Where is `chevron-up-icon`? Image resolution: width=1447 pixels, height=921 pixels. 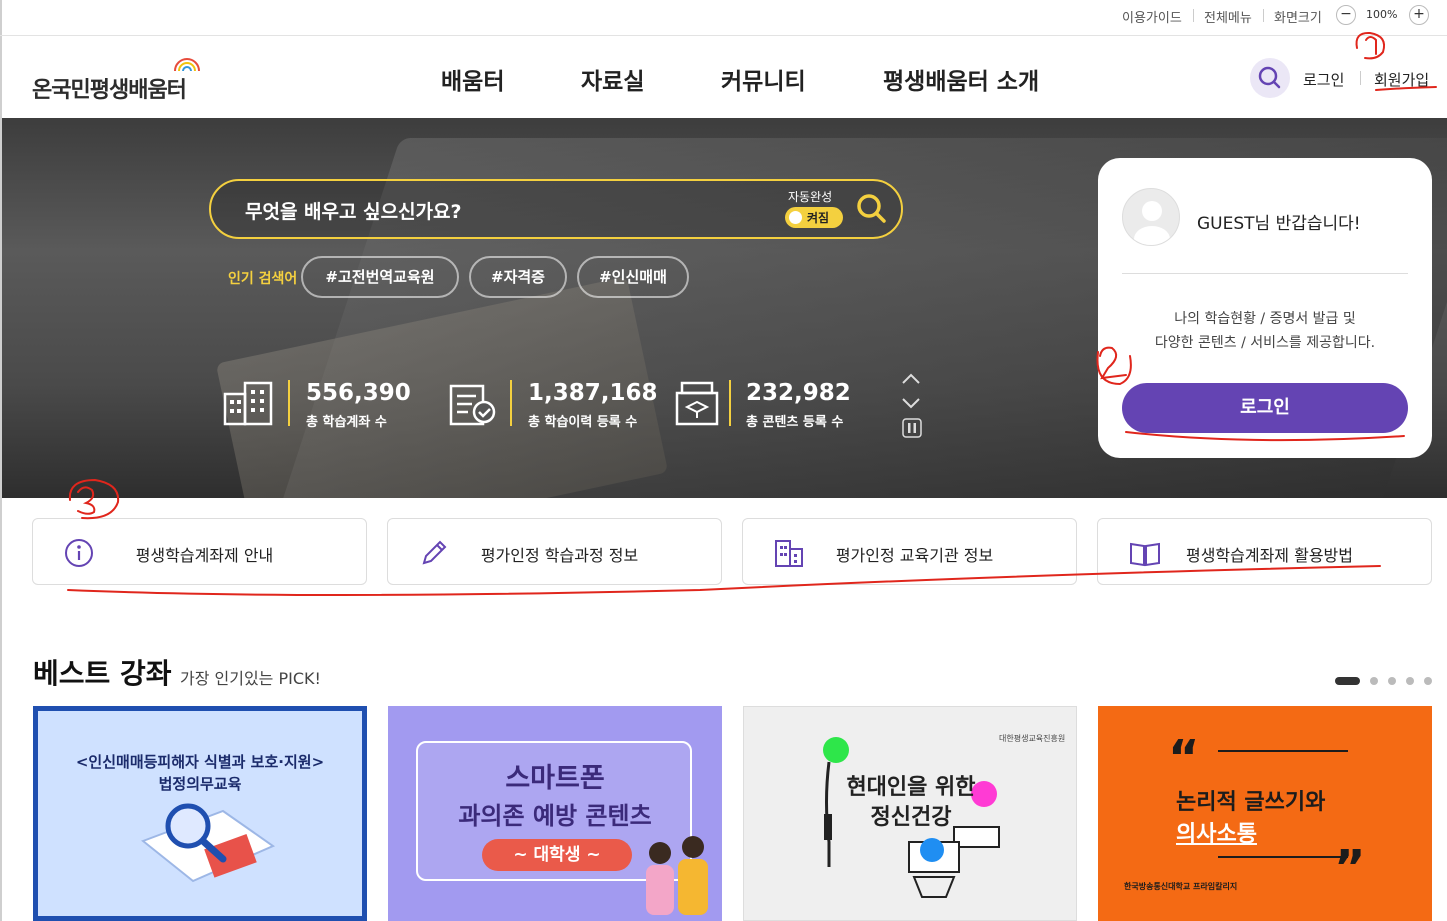 chevron-up-icon is located at coordinates (911, 379).